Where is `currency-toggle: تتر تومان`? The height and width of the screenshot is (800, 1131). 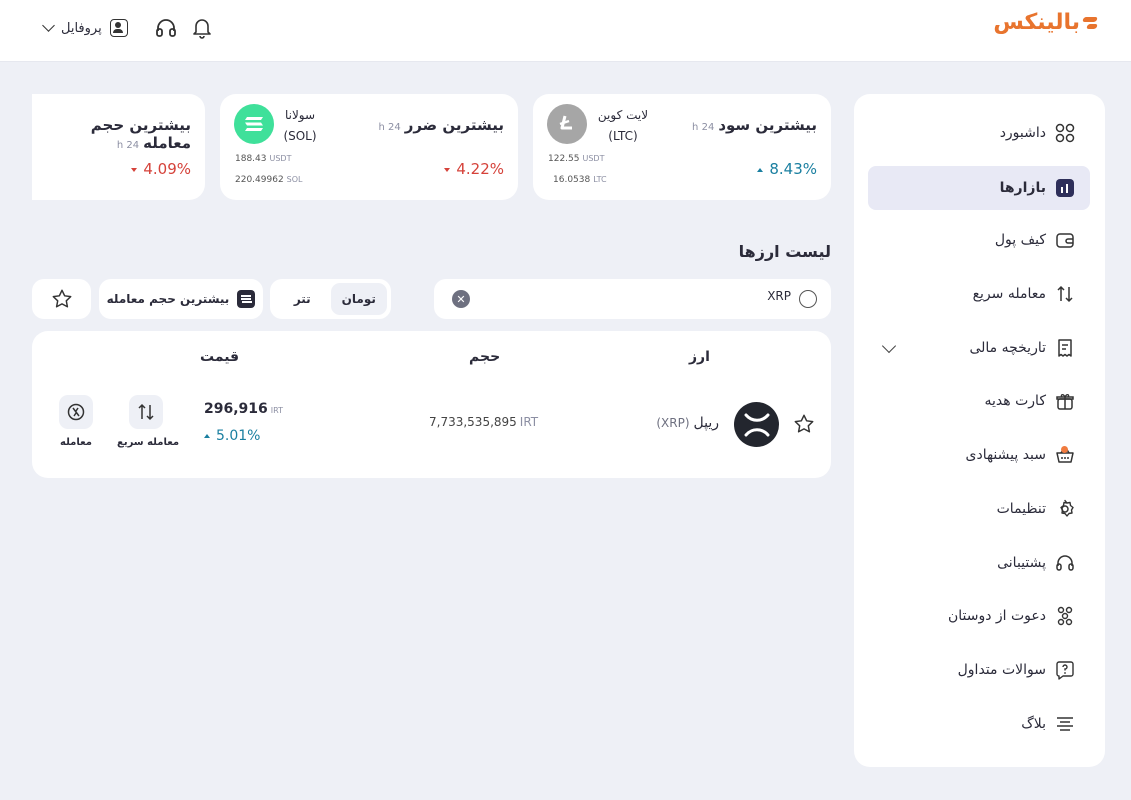
currency-toggle: تتر تومان is located at coordinates (330, 299).